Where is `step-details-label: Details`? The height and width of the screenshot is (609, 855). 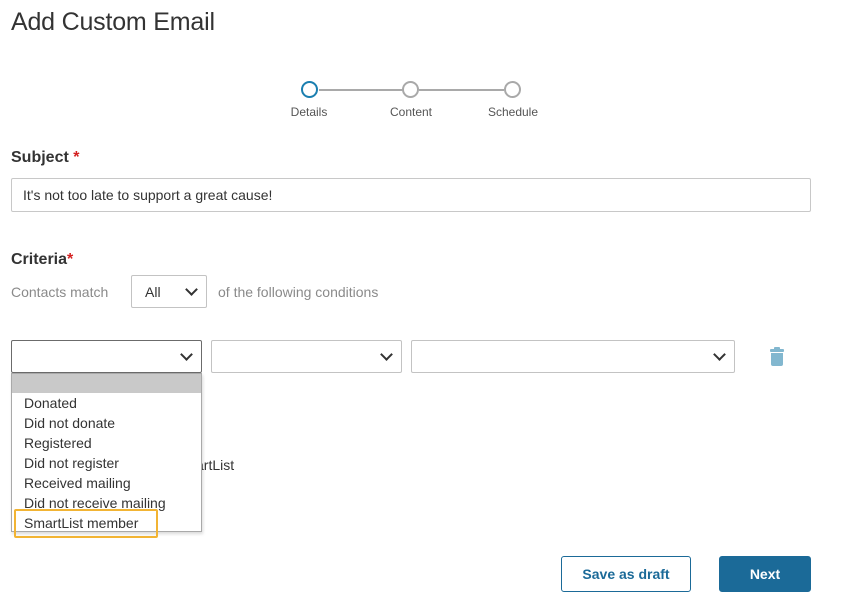
step-details-label: Details is located at coordinates (309, 112).